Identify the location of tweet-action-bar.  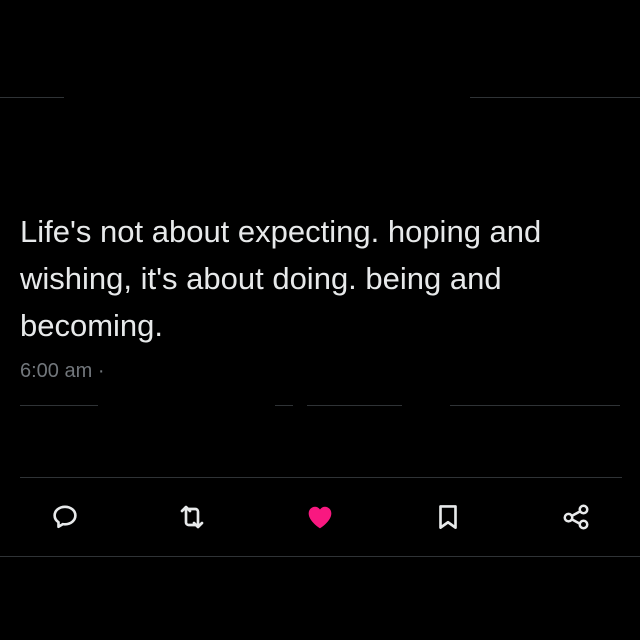
(320, 518).